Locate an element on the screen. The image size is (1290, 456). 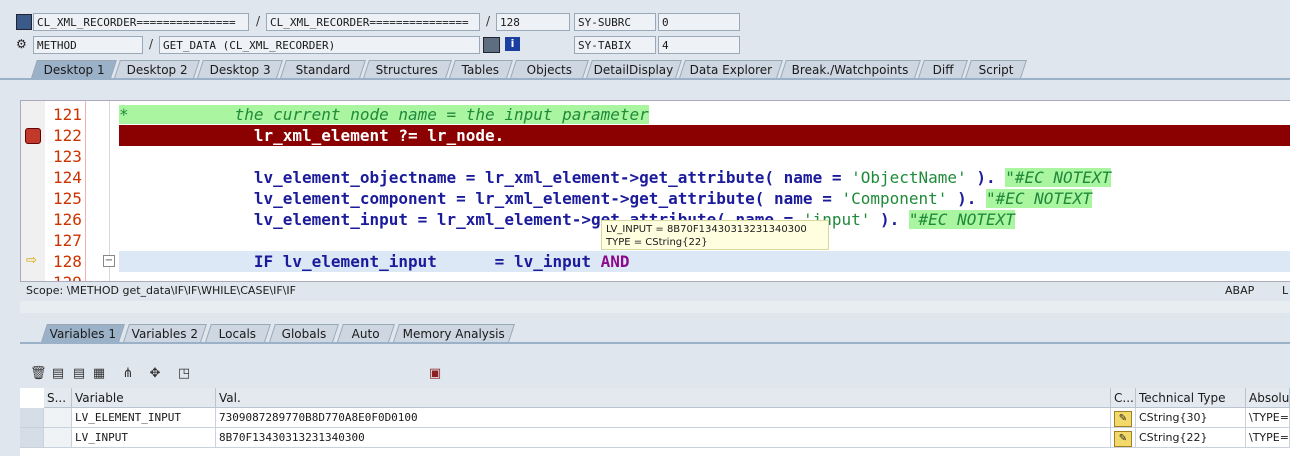
breakpoint-icon is located at coordinates (33, 136).